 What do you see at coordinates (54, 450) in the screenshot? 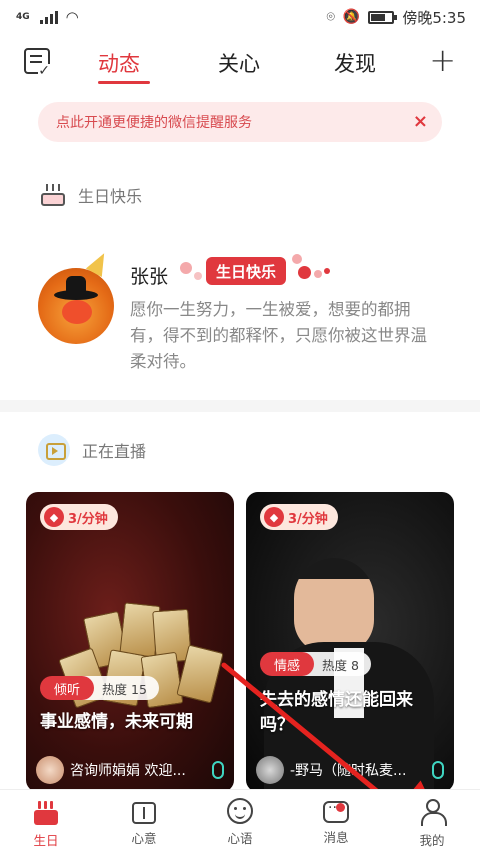
I see `live-tv-icon` at bounding box center [54, 450].